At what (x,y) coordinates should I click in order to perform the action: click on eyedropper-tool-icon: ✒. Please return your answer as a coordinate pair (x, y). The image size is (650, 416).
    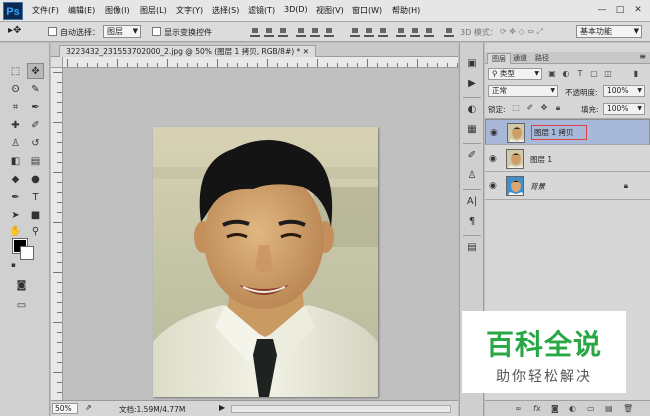
    Looking at the image, I should click on (35, 107).